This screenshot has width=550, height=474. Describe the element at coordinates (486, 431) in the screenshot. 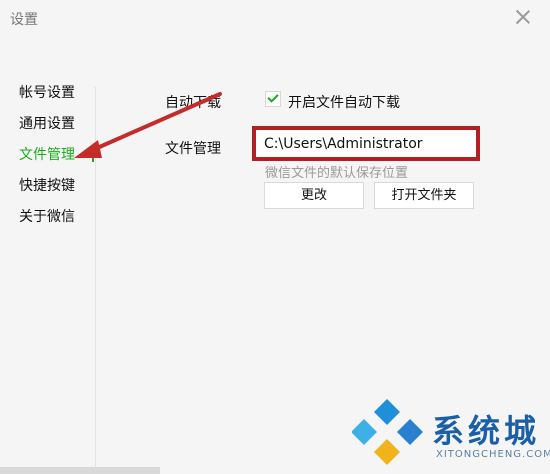

I see `watermark-brand: 系统城` at that location.